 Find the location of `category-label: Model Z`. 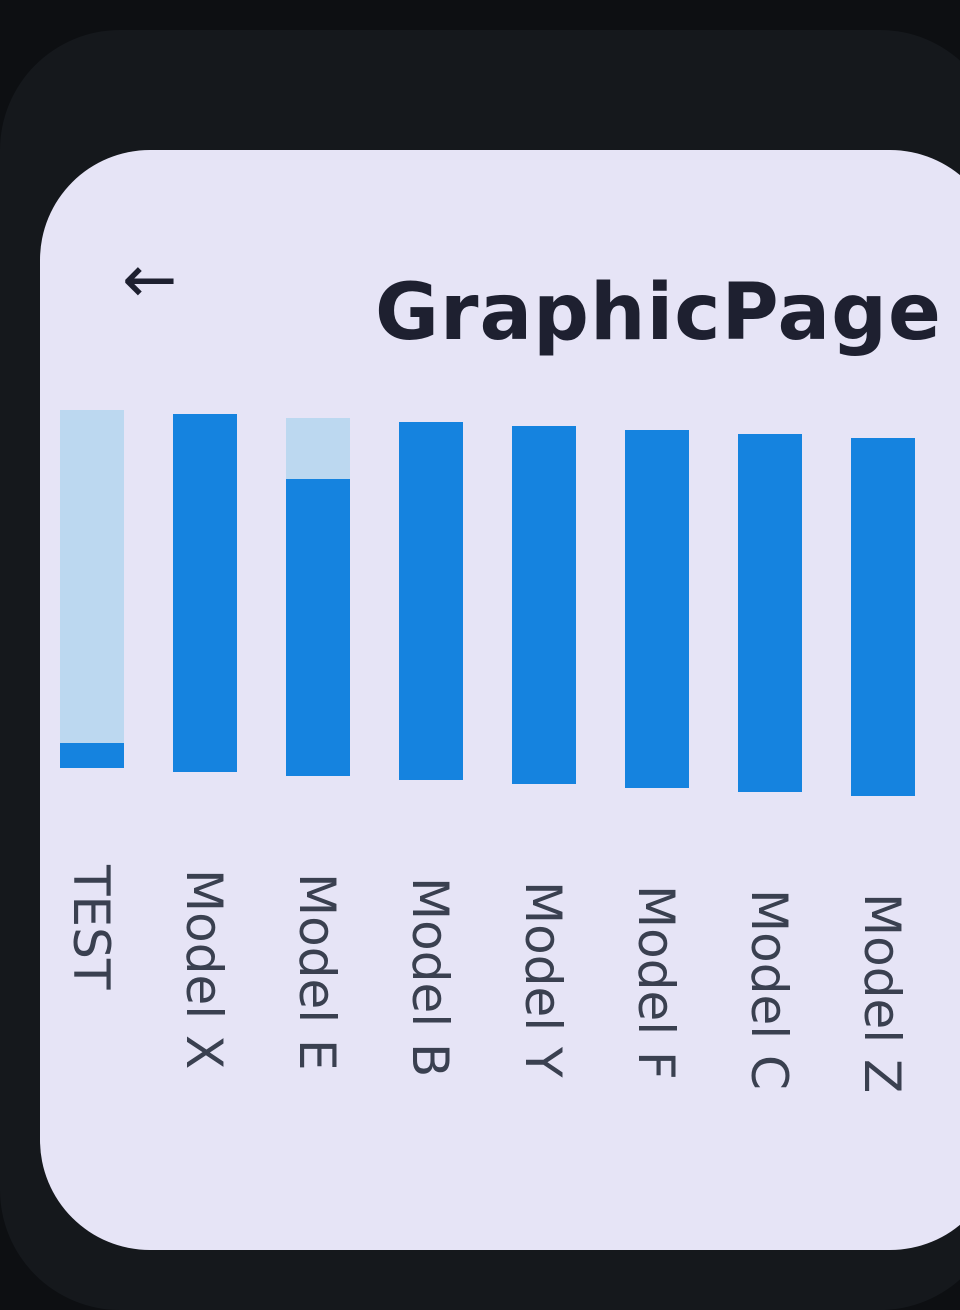

category-label: Model Z is located at coordinates (882, 993).